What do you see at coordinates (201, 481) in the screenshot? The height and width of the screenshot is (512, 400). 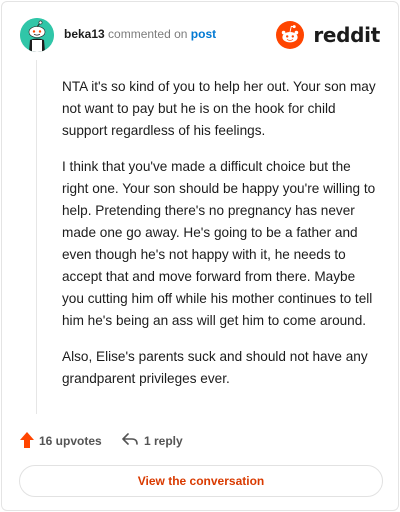 I see `view-conversation-button: View the conversation` at bounding box center [201, 481].